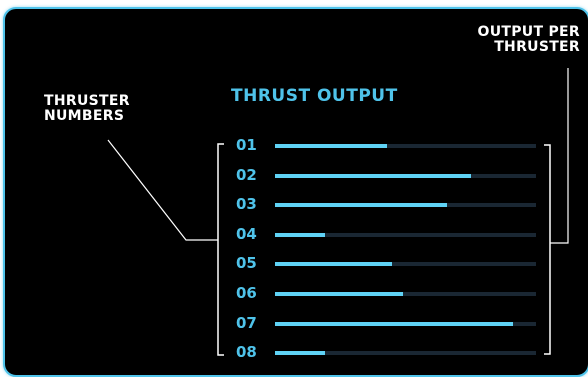  What do you see at coordinates (537, 47) in the screenshot?
I see `callout-right-line-2: THRUSTER` at bounding box center [537, 47].